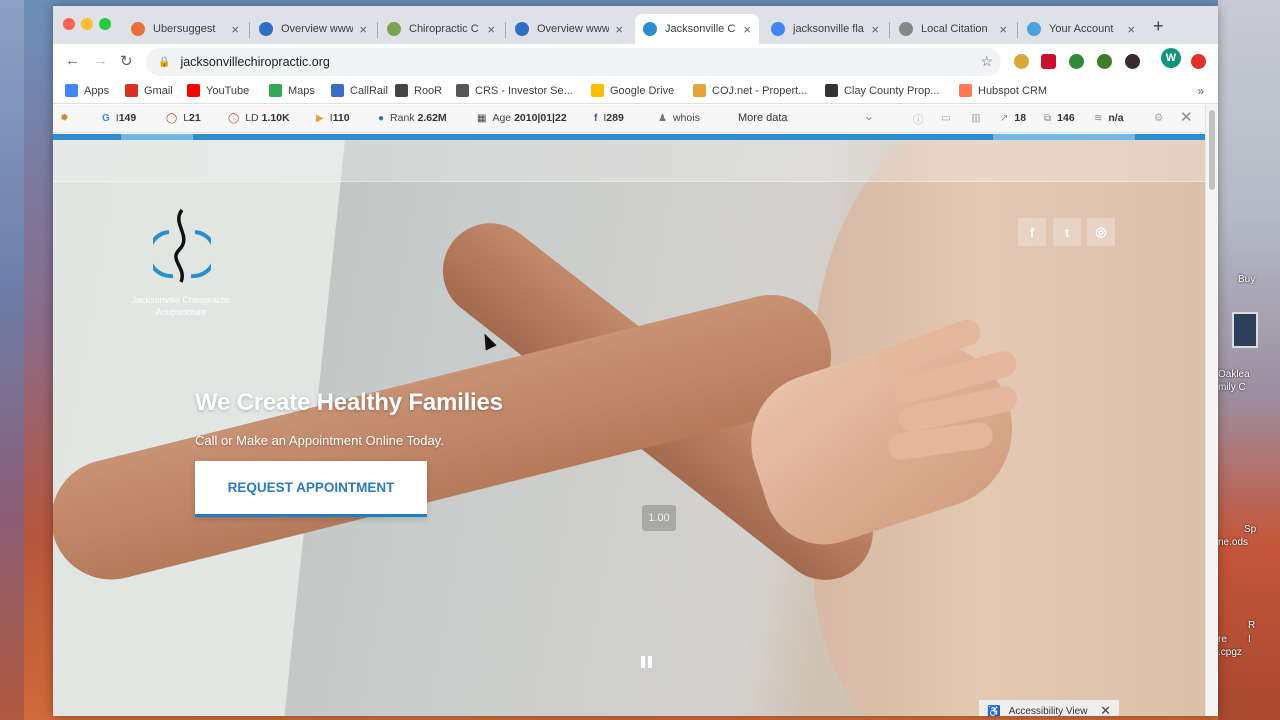 This screenshot has width=1280, height=720. I want to click on chevron-down-icon: ⌄, so click(869, 116).